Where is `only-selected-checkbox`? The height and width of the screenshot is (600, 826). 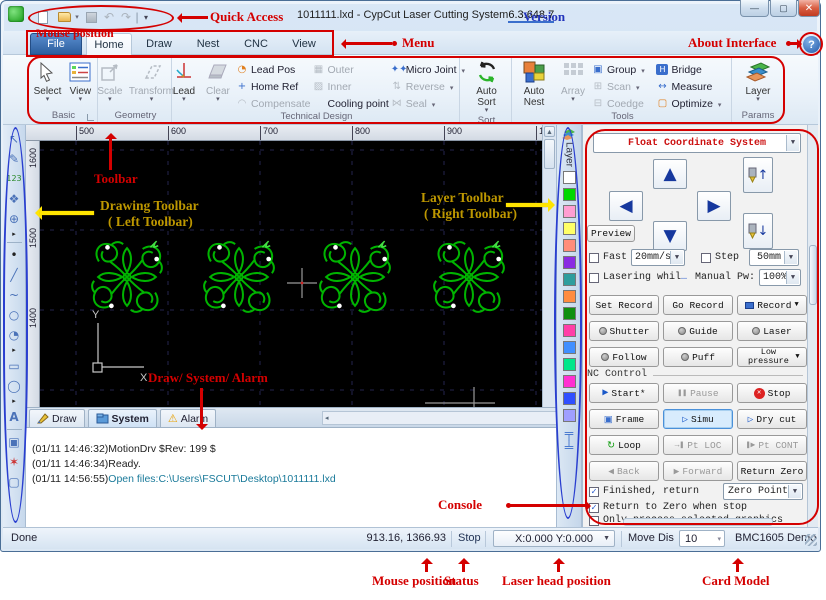
only-selected-checkbox is located at coordinates (594, 521).